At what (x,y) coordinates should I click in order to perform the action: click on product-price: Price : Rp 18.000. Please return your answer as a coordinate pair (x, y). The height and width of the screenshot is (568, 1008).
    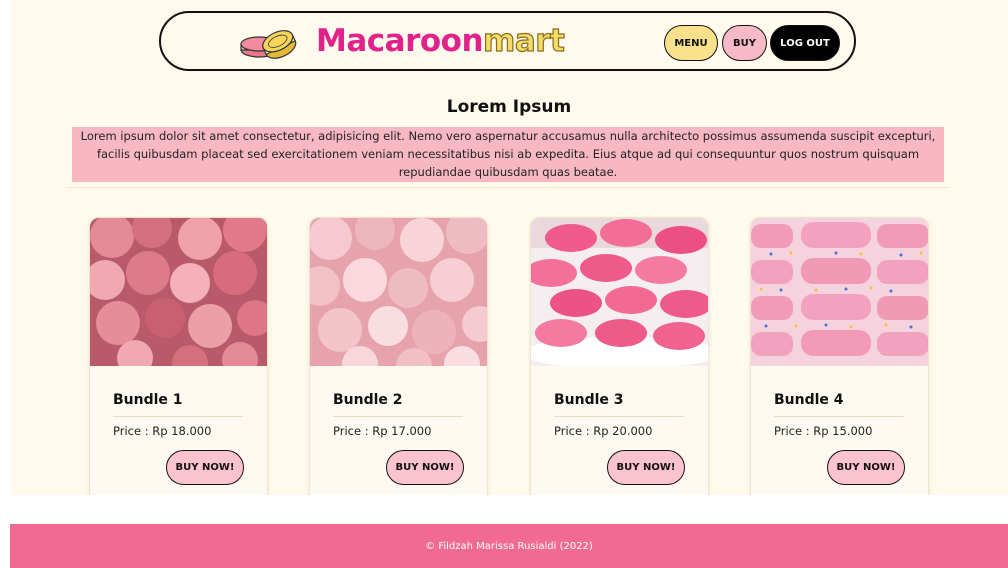
    Looking at the image, I should click on (162, 431).